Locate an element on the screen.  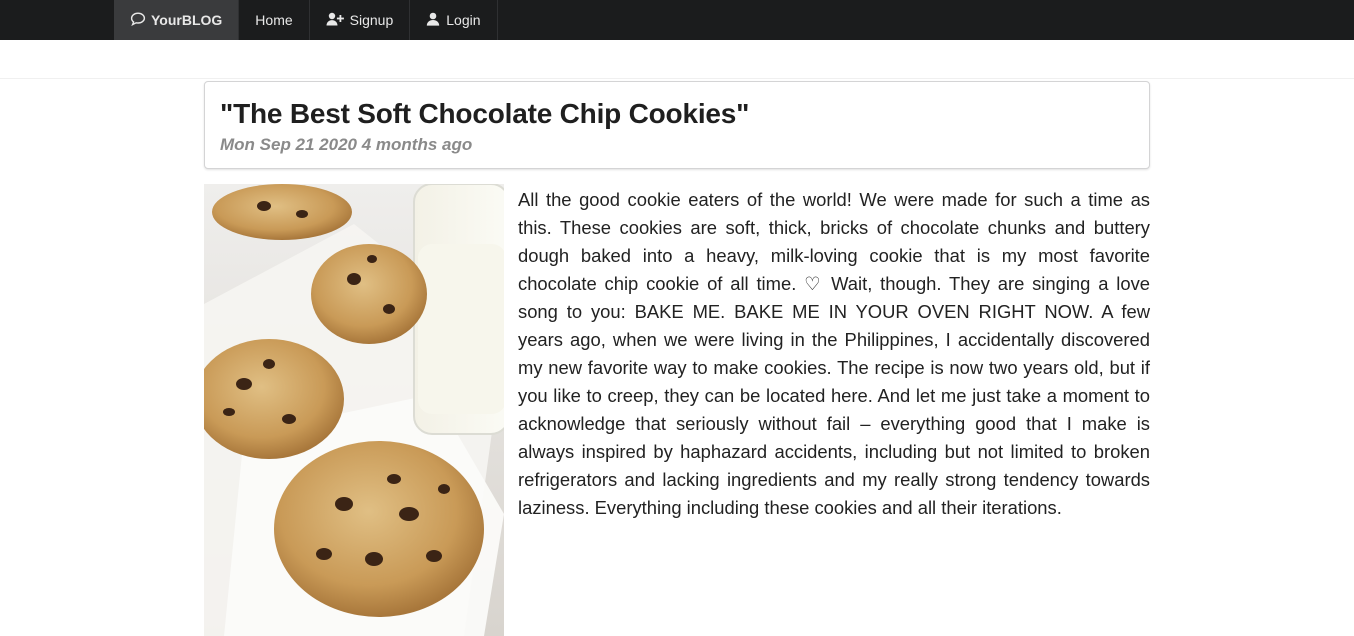
post-meta: Mon Sep 21 2020 4 months ago is located at coordinates (346, 145).